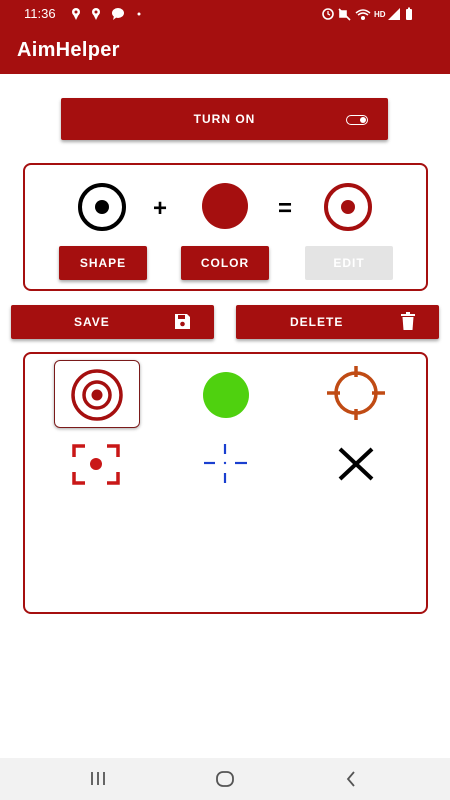 Image resolution: width=450 pixels, height=800 pixels. Describe the element at coordinates (118, 14) in the screenshot. I see `message-icon` at that location.